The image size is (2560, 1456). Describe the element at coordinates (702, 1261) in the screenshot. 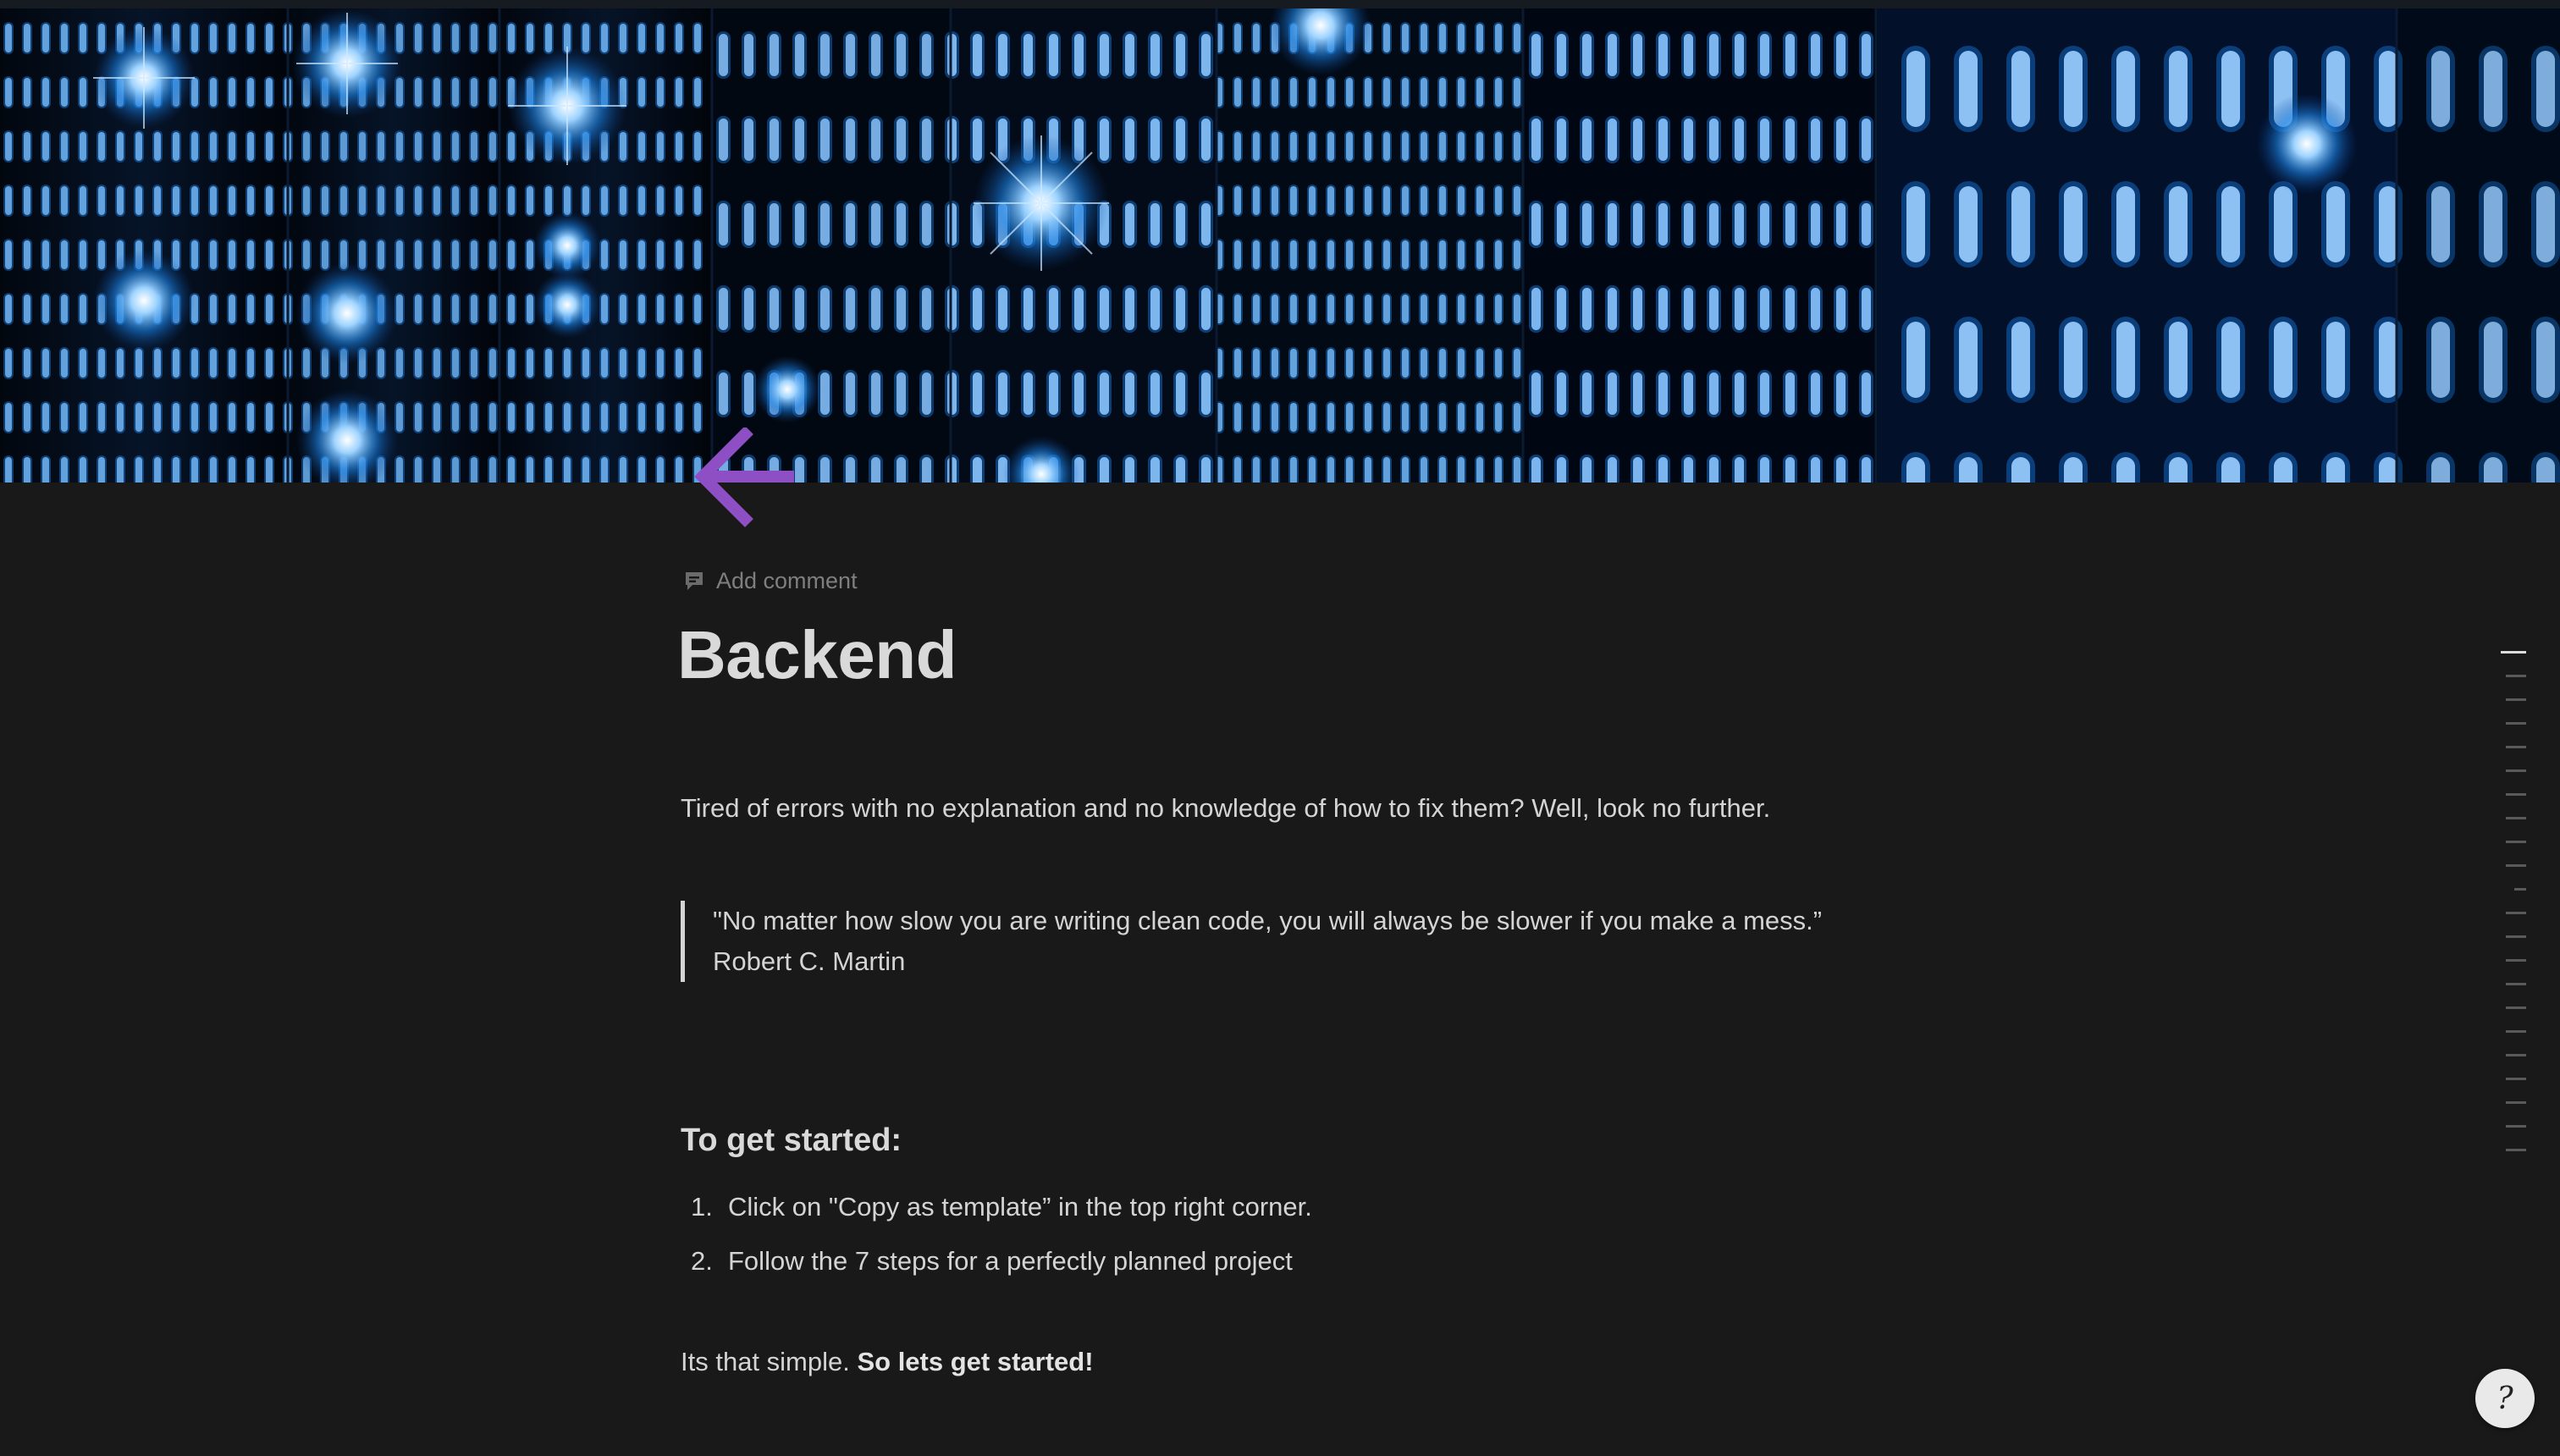

I see `list-number: 2.` at that location.